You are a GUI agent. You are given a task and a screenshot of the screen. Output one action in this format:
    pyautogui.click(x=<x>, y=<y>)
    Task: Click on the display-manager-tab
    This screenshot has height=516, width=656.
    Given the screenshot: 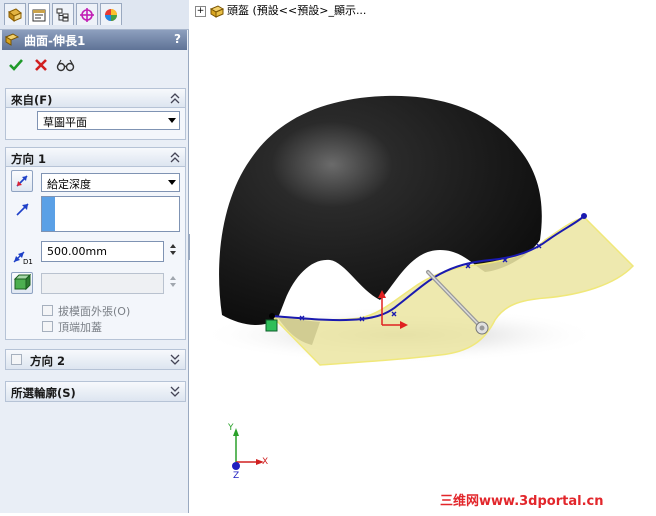 What is the action you would take?
    pyautogui.click(x=111, y=14)
    